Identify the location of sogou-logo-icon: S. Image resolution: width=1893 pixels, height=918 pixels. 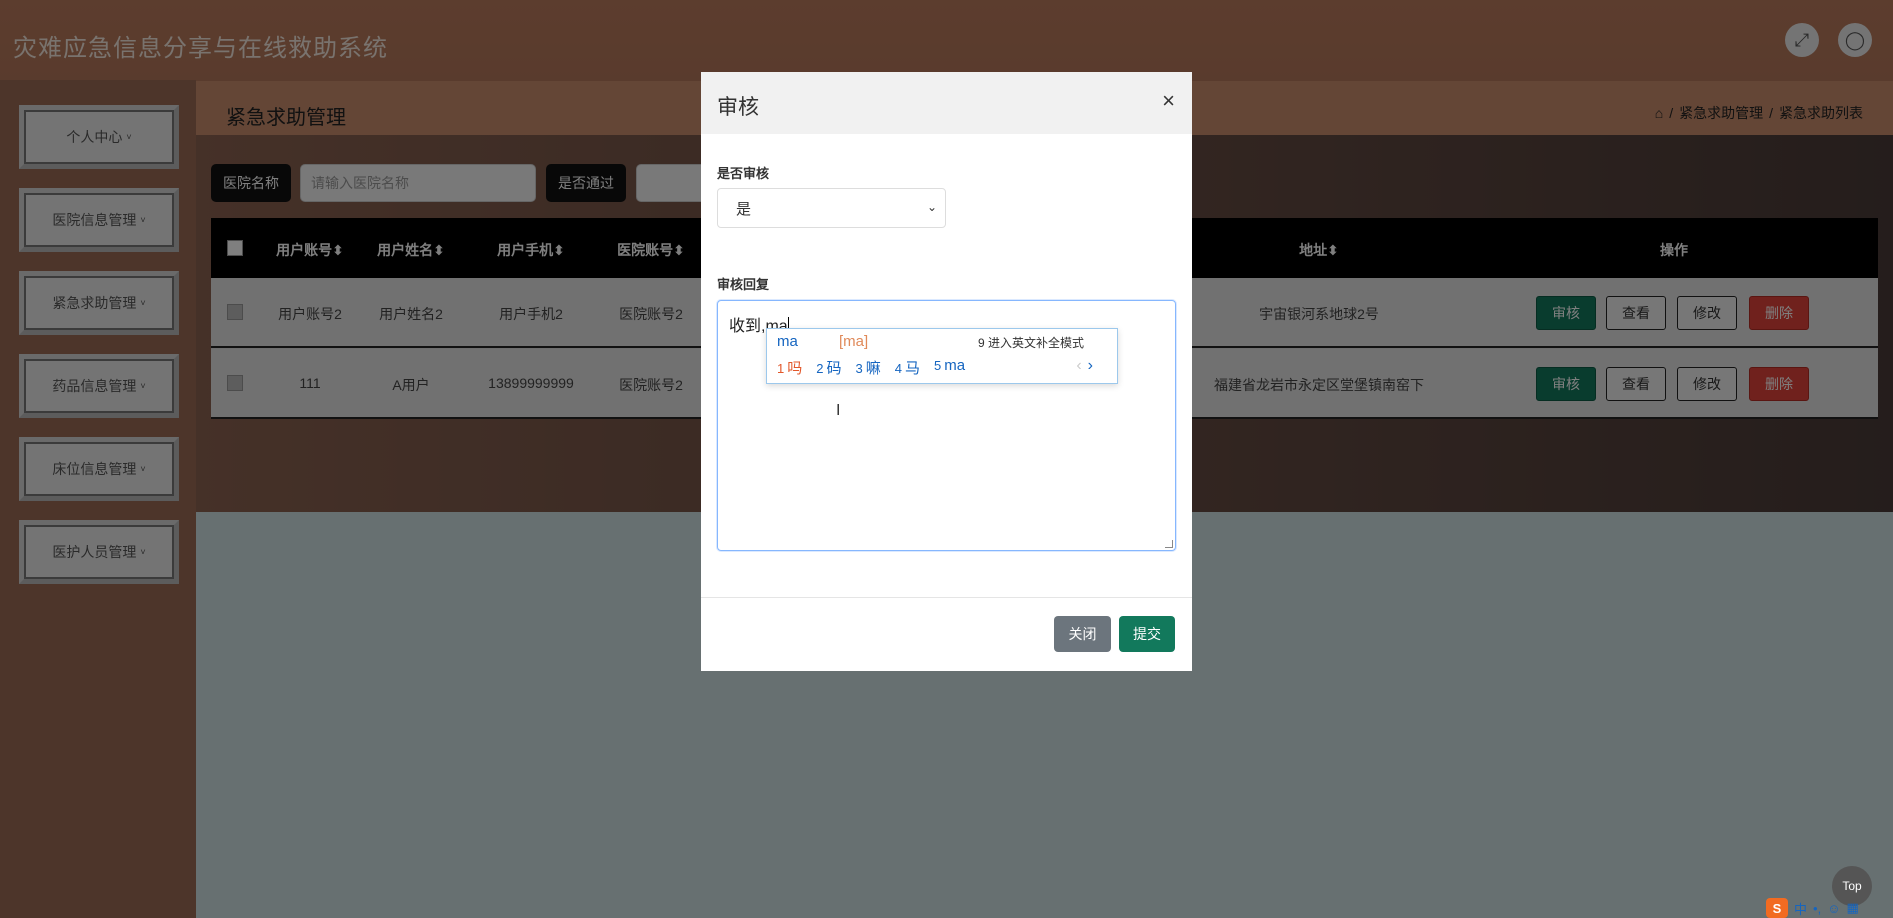
(1777, 908).